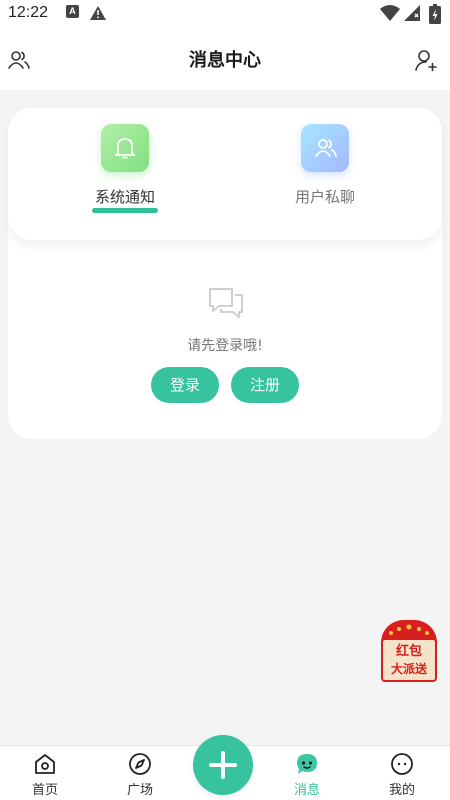 Image resolution: width=450 pixels, height=800 pixels. I want to click on system-notify-icon-box, so click(125, 148).